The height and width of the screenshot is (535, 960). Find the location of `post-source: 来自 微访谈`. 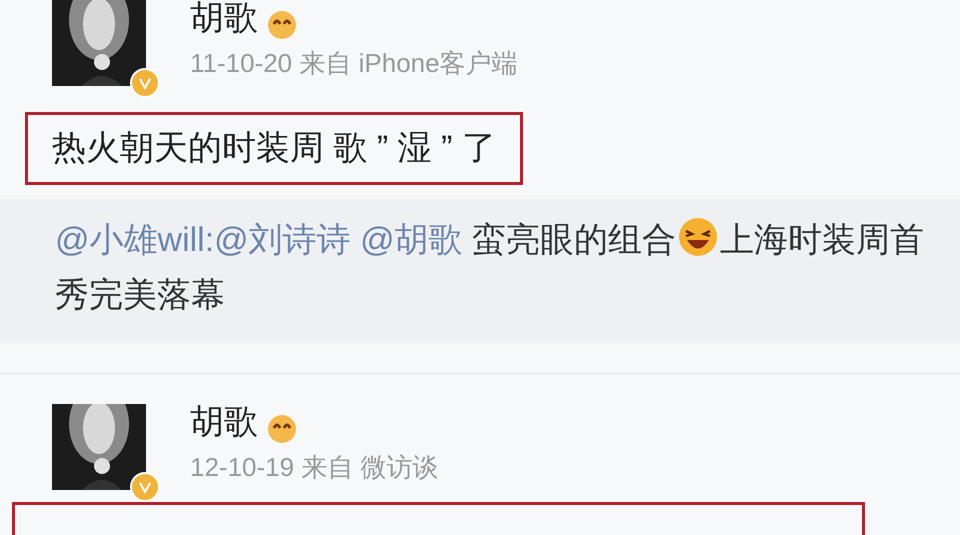

post-source: 来自 微访谈 is located at coordinates (370, 467).